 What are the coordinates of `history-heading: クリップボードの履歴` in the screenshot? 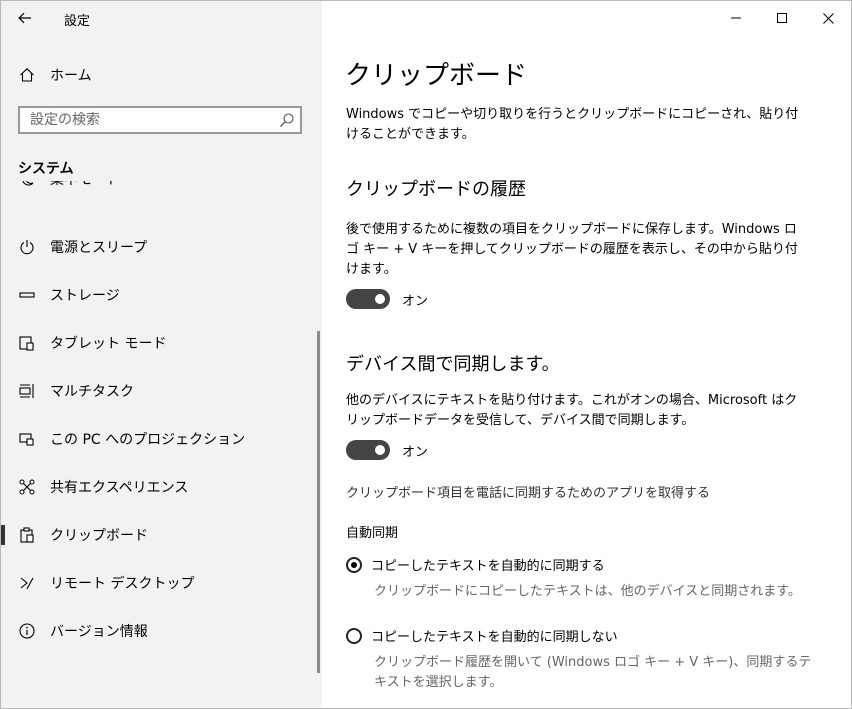 It's located at (436, 189).